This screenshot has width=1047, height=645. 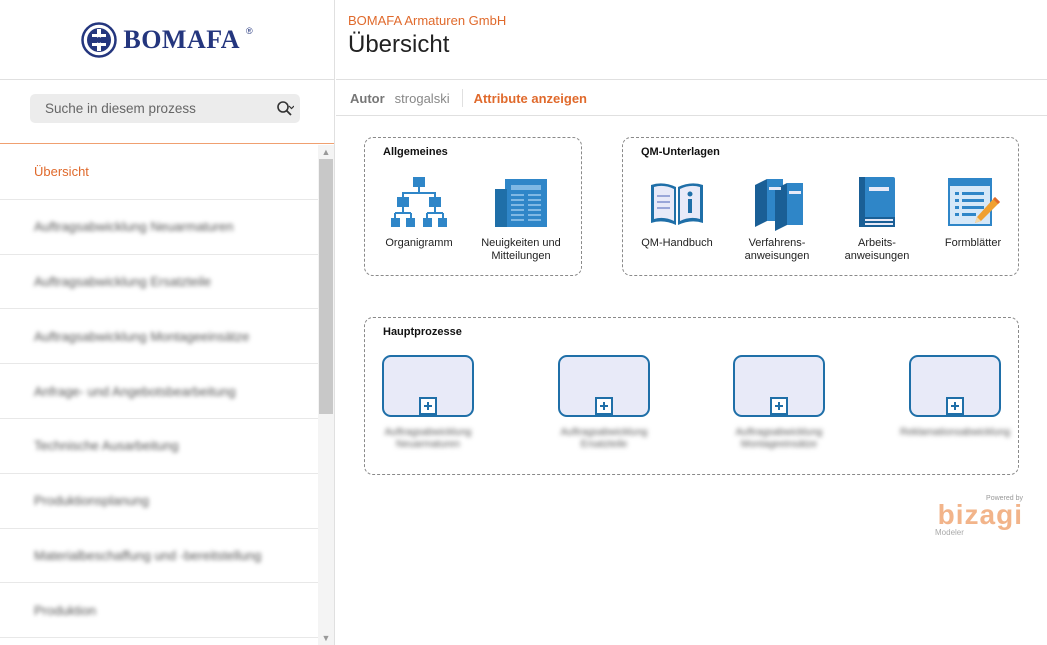 I want to click on nav-item-label: Auftragsabwicklung Montageeinsätze, so click(x=142, y=336).